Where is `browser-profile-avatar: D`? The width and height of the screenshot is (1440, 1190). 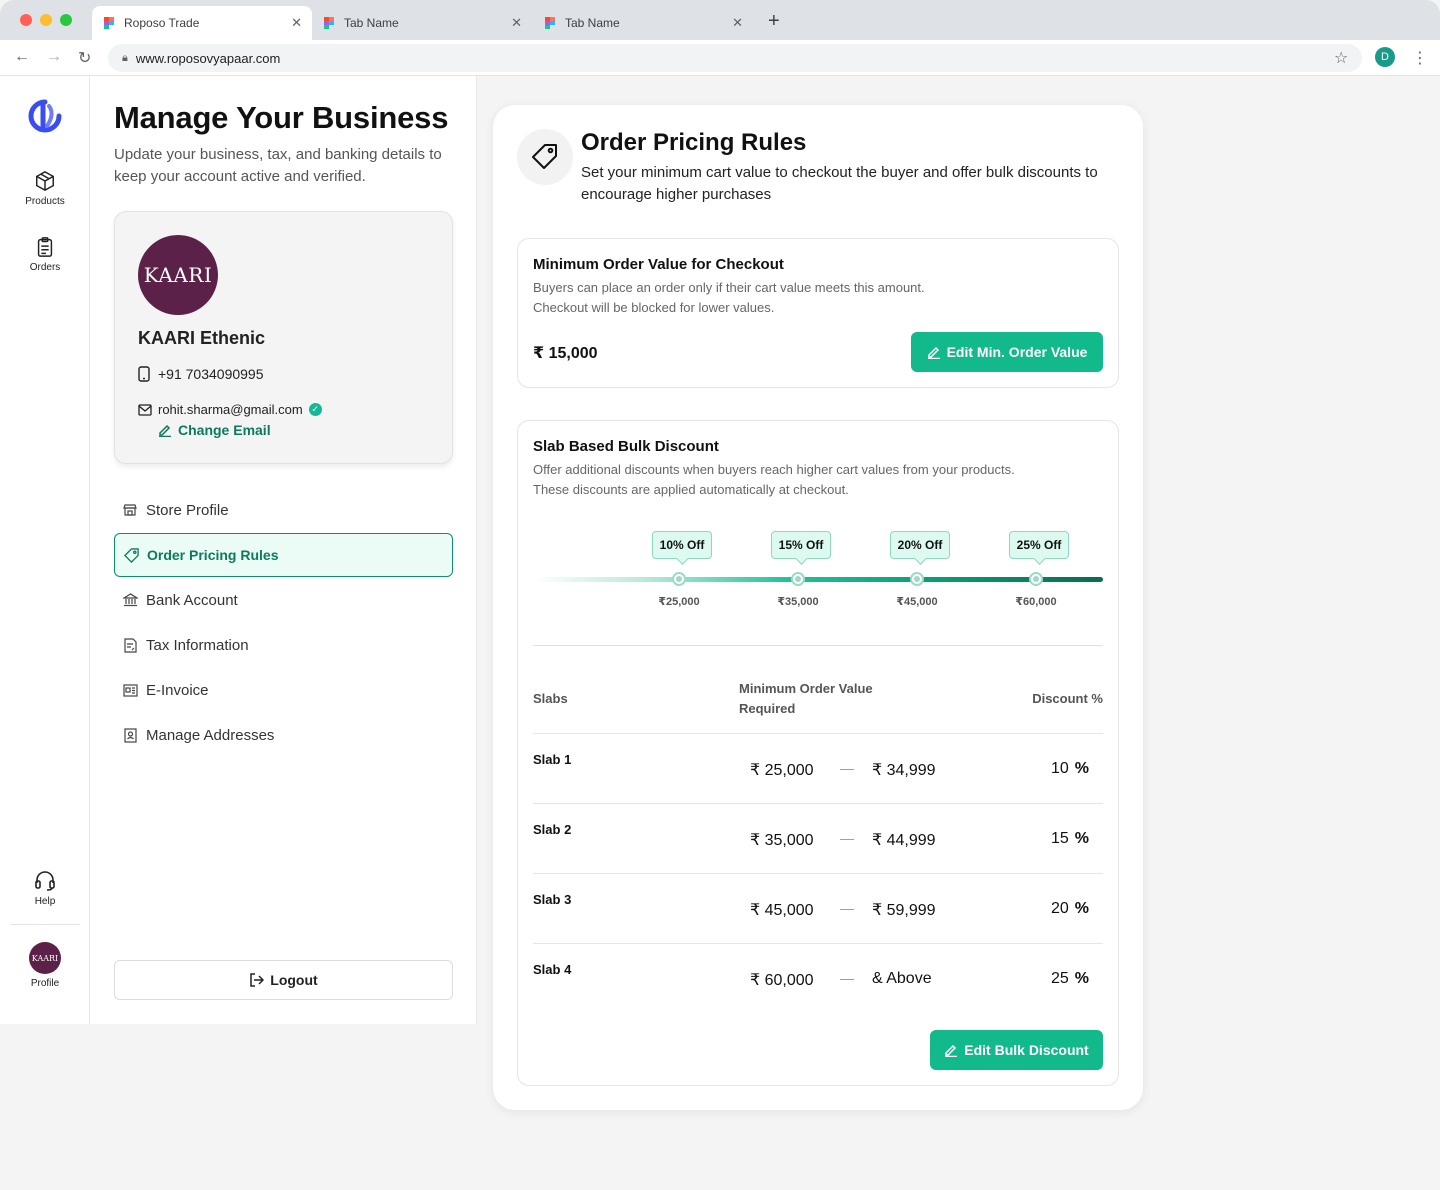 browser-profile-avatar: D is located at coordinates (1385, 57).